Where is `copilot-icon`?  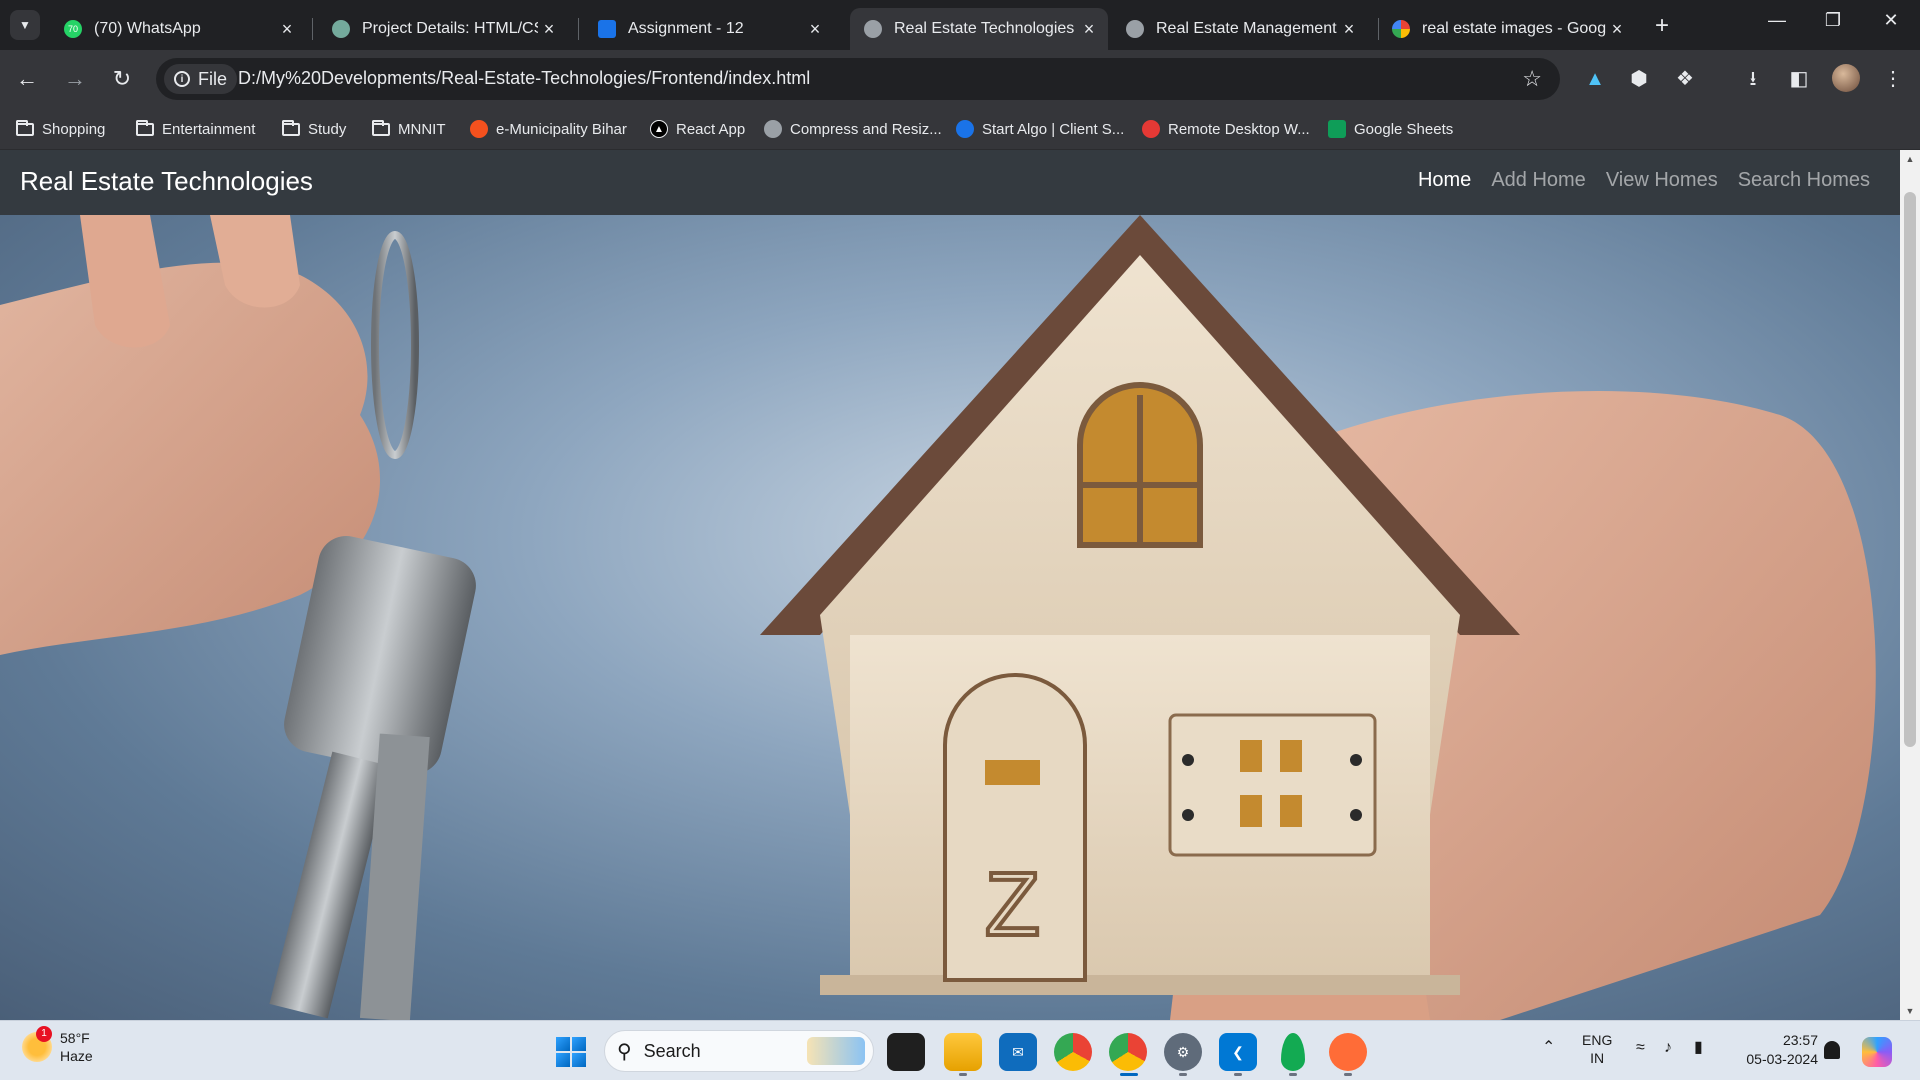 copilot-icon is located at coordinates (1877, 1052).